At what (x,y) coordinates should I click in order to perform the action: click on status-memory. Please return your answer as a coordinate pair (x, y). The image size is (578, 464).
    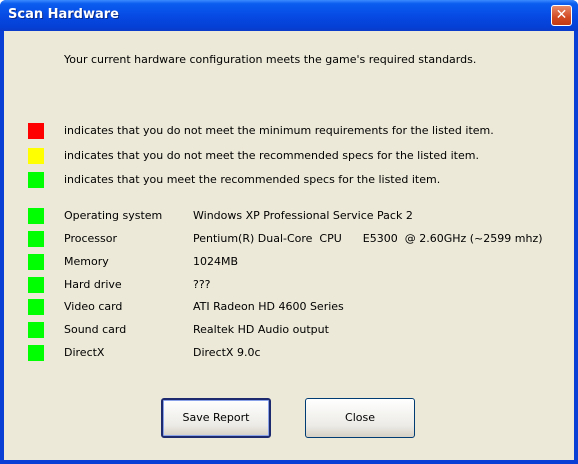
    Looking at the image, I should click on (36, 262).